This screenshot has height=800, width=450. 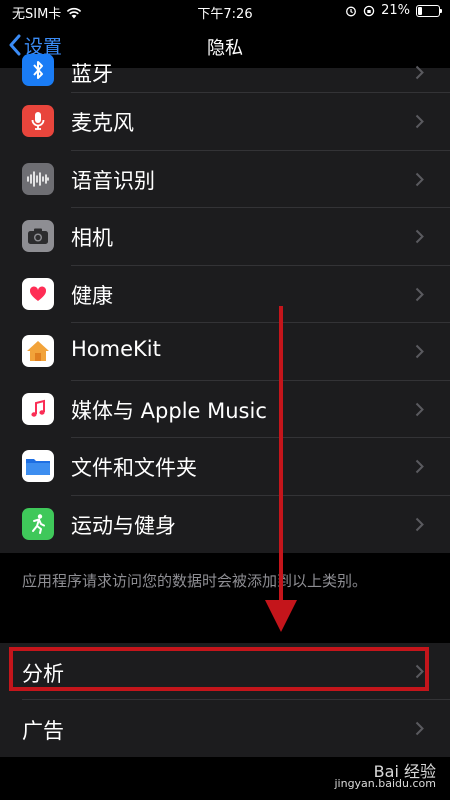 What do you see at coordinates (225, 48) in the screenshot?
I see `page-title: 隐私` at bounding box center [225, 48].